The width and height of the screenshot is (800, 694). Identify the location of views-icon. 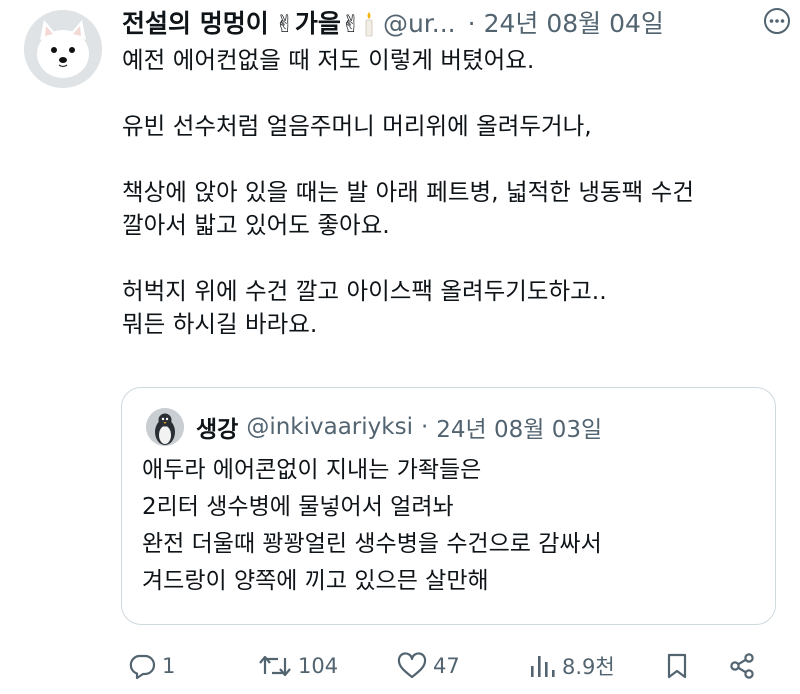
(543, 666).